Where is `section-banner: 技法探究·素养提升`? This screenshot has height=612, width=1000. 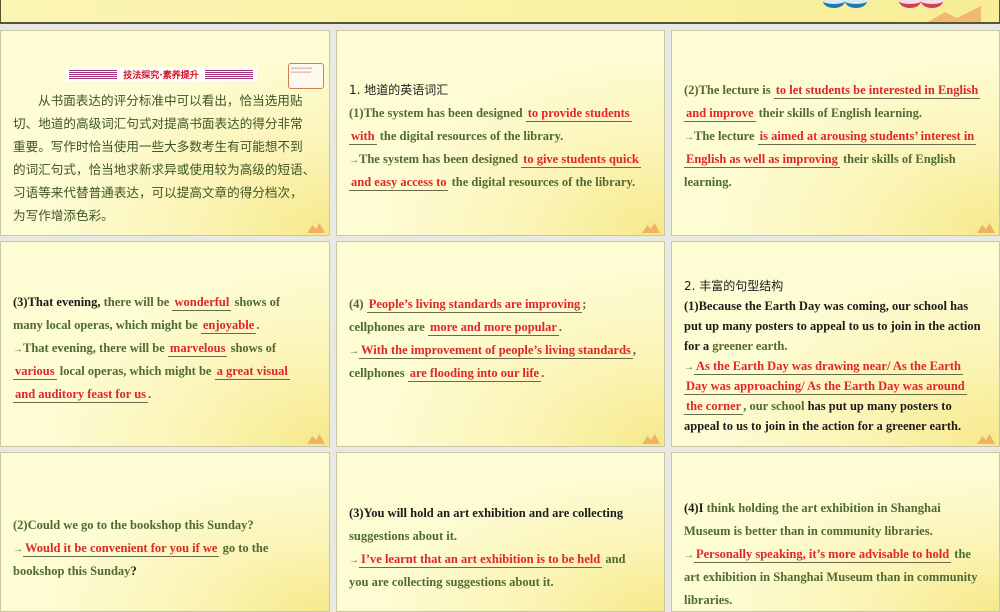 section-banner: 技法探究·素养提升 is located at coordinates (161, 74).